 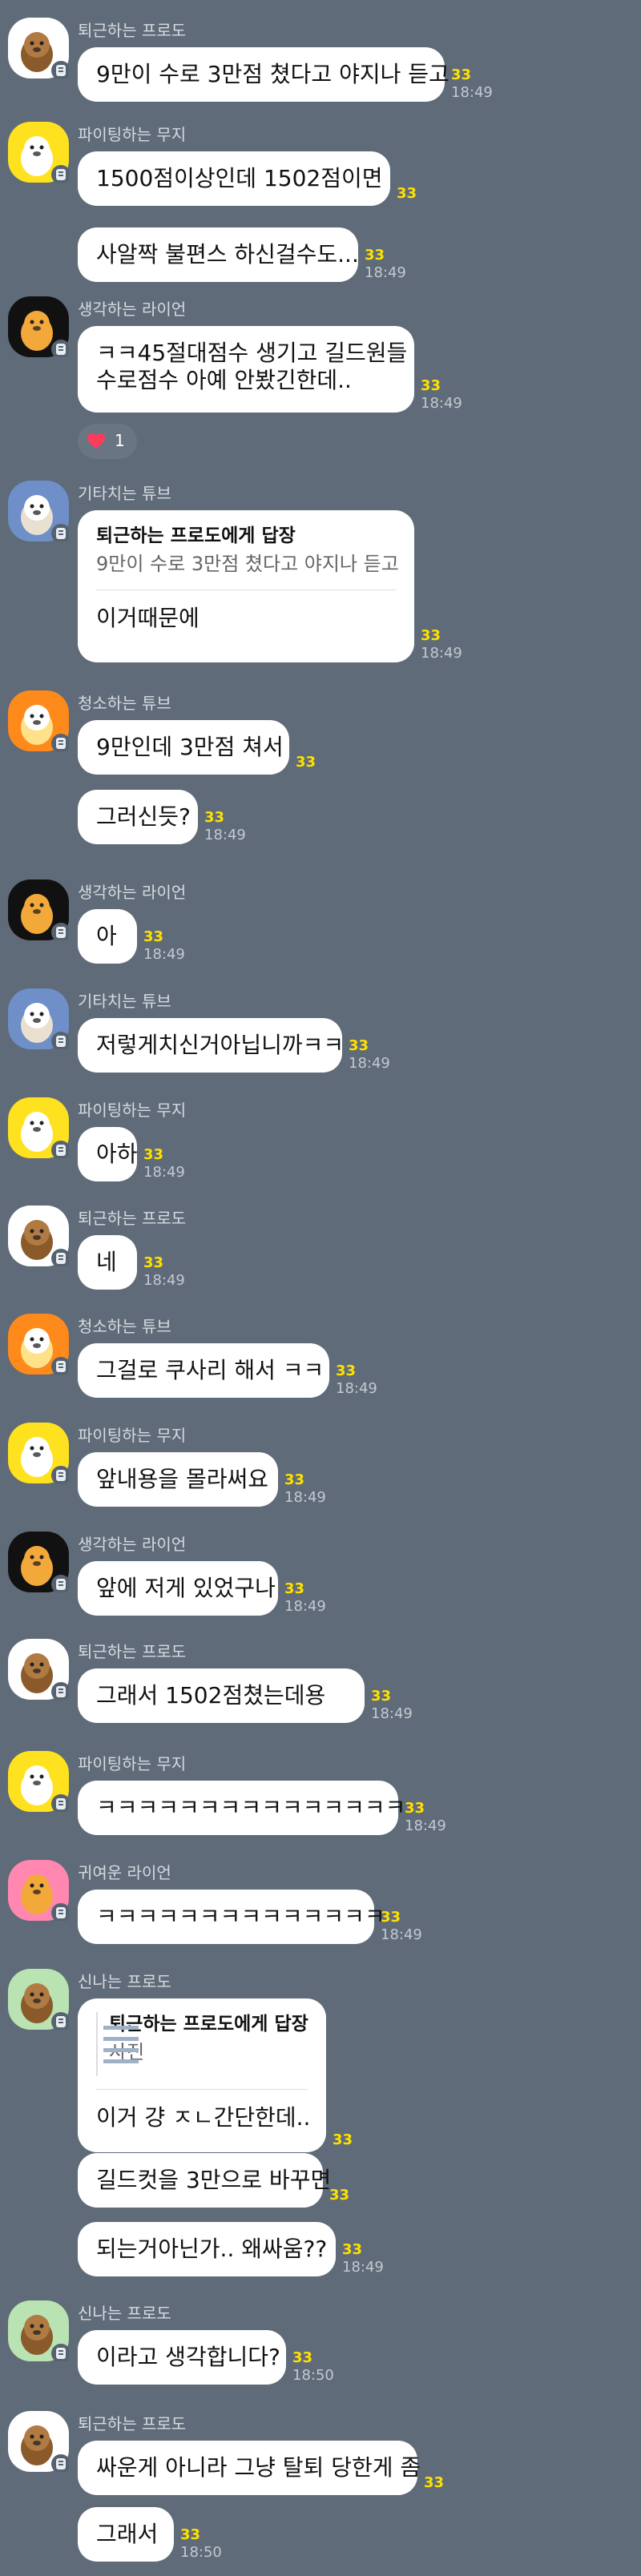 I want to click on message-text: 앞에 저게 있었구나, so click(x=186, y=1588).